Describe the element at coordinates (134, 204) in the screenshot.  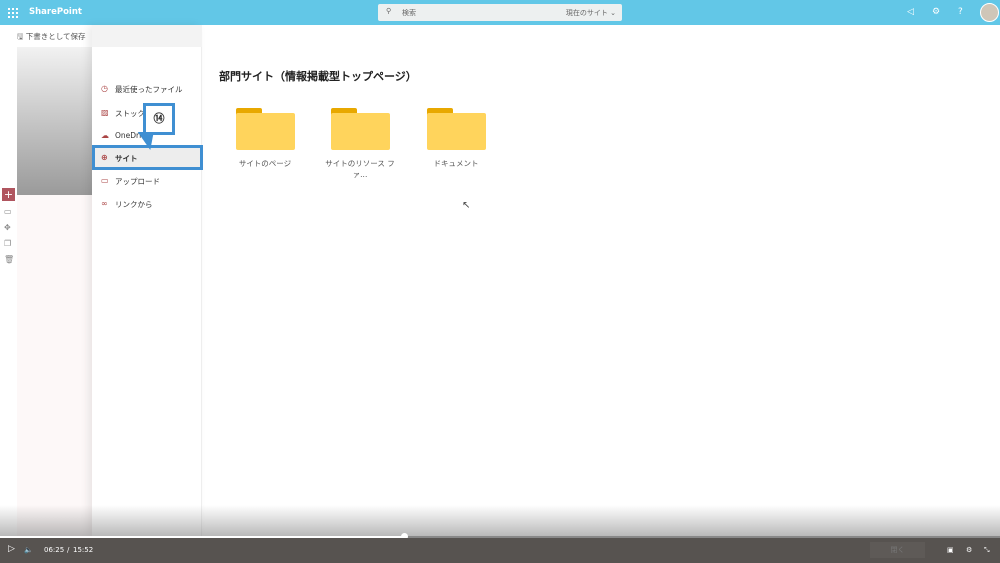
I see `nav-label: リンクから` at that location.